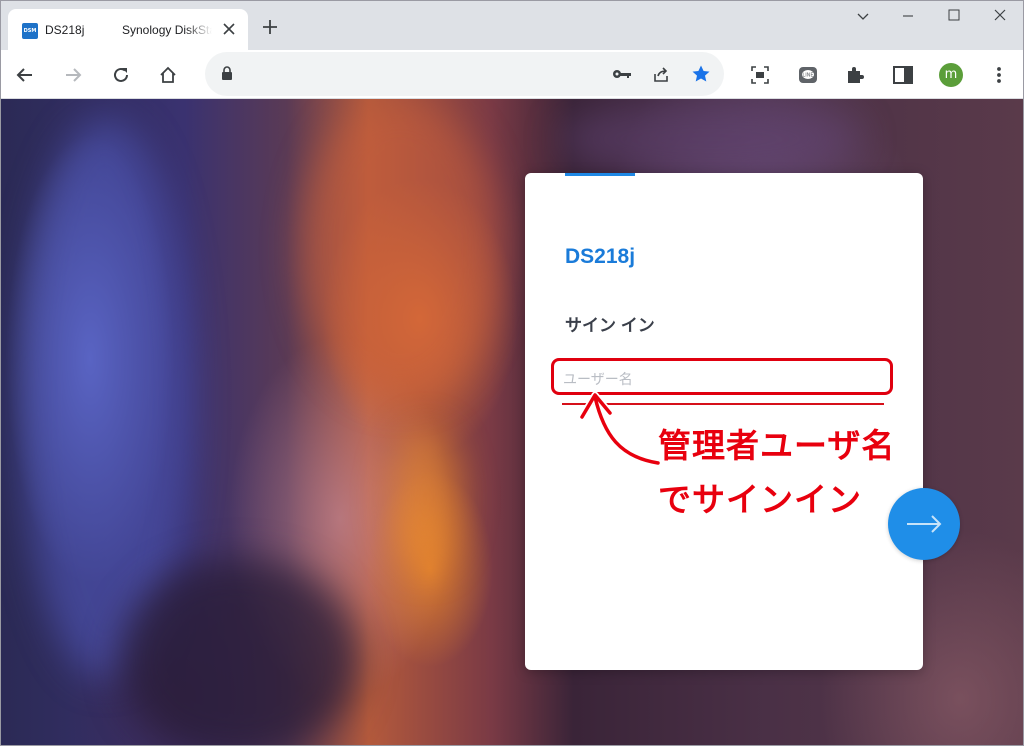  I want to click on extensions-icon, so click(855, 75).